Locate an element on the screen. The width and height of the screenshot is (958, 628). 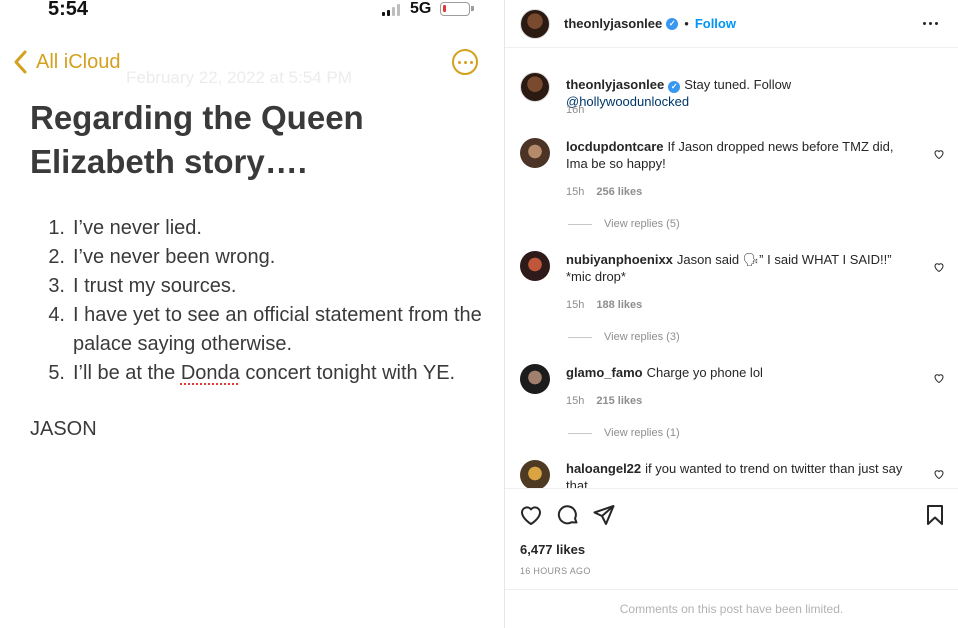
network-type: 5G is located at coordinates (421, 8).